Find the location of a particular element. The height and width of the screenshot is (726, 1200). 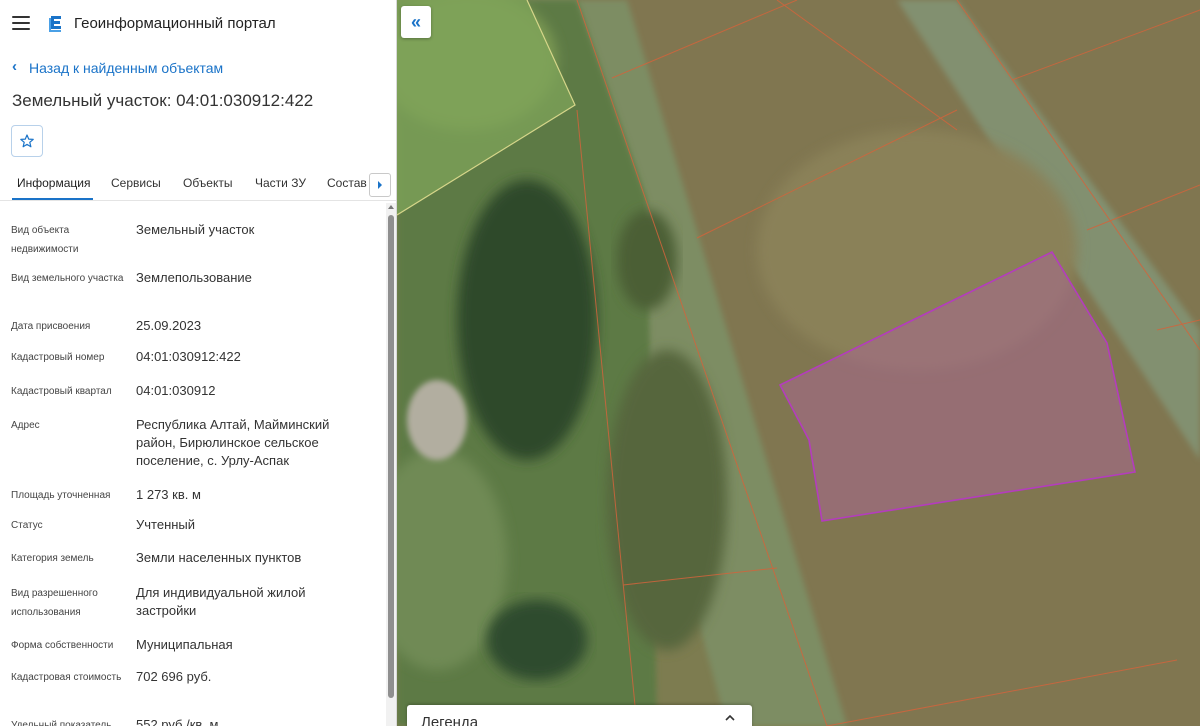

legend-panel: Легенда is located at coordinates (579, 715).